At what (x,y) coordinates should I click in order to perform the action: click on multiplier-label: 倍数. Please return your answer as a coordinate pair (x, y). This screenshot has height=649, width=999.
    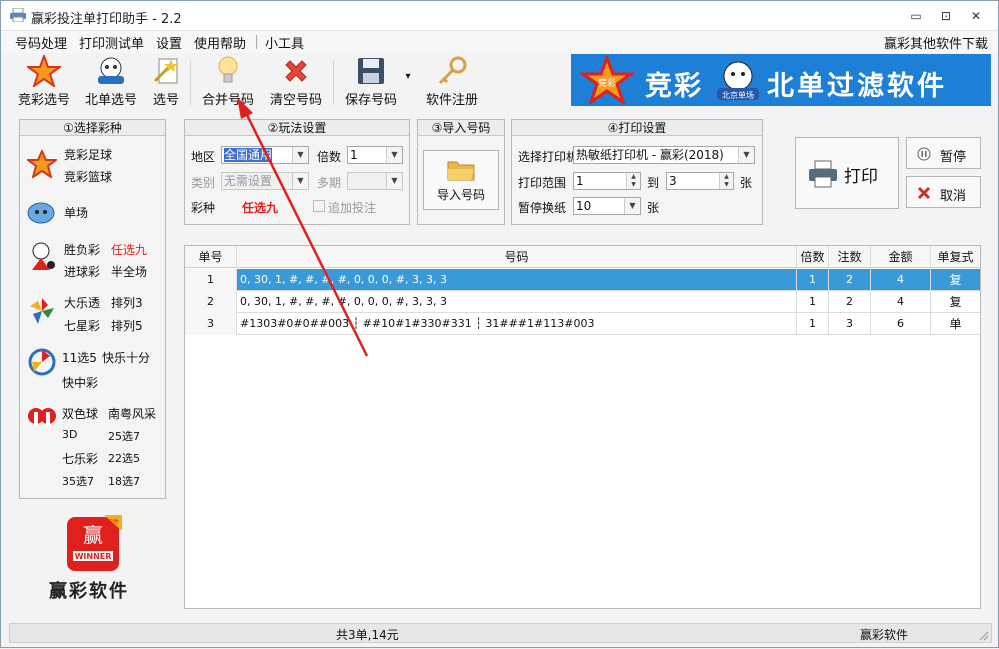
    Looking at the image, I should click on (329, 157).